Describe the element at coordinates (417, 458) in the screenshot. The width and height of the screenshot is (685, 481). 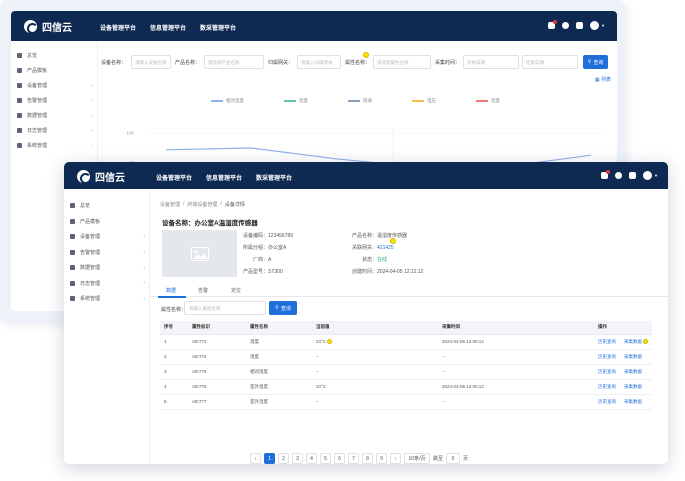
I see `page-size-select: 10条/页` at that location.